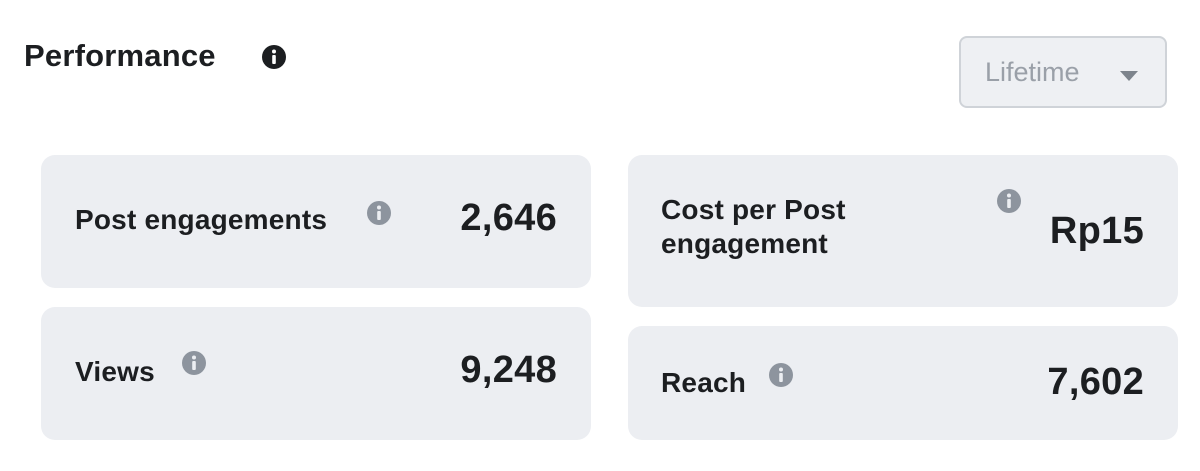 Image resolution: width=1200 pixels, height=471 pixels. What do you see at coordinates (201, 219) in the screenshot?
I see `metric-label: Post engagements` at bounding box center [201, 219].